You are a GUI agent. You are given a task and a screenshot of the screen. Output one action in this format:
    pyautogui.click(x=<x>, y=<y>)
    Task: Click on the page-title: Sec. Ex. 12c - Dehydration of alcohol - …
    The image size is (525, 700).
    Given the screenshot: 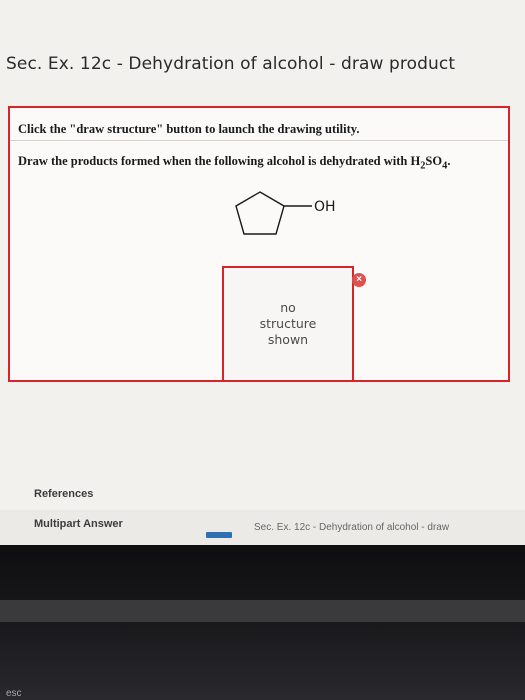 What is the action you would take?
    pyautogui.click(x=231, y=64)
    